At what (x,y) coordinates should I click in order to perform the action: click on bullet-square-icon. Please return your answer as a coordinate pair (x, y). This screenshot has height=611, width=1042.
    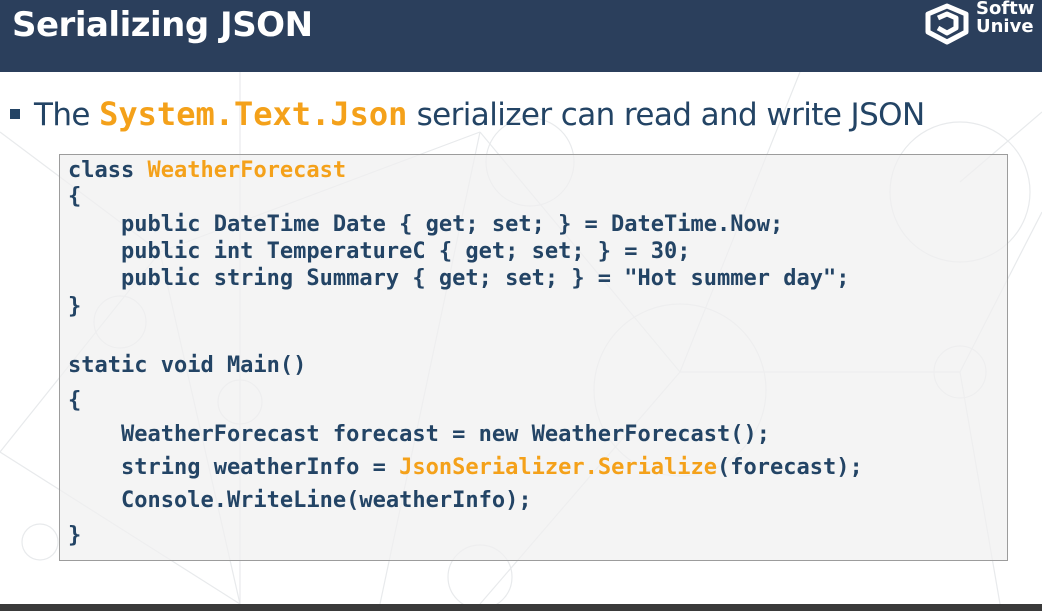
    Looking at the image, I should click on (15, 114).